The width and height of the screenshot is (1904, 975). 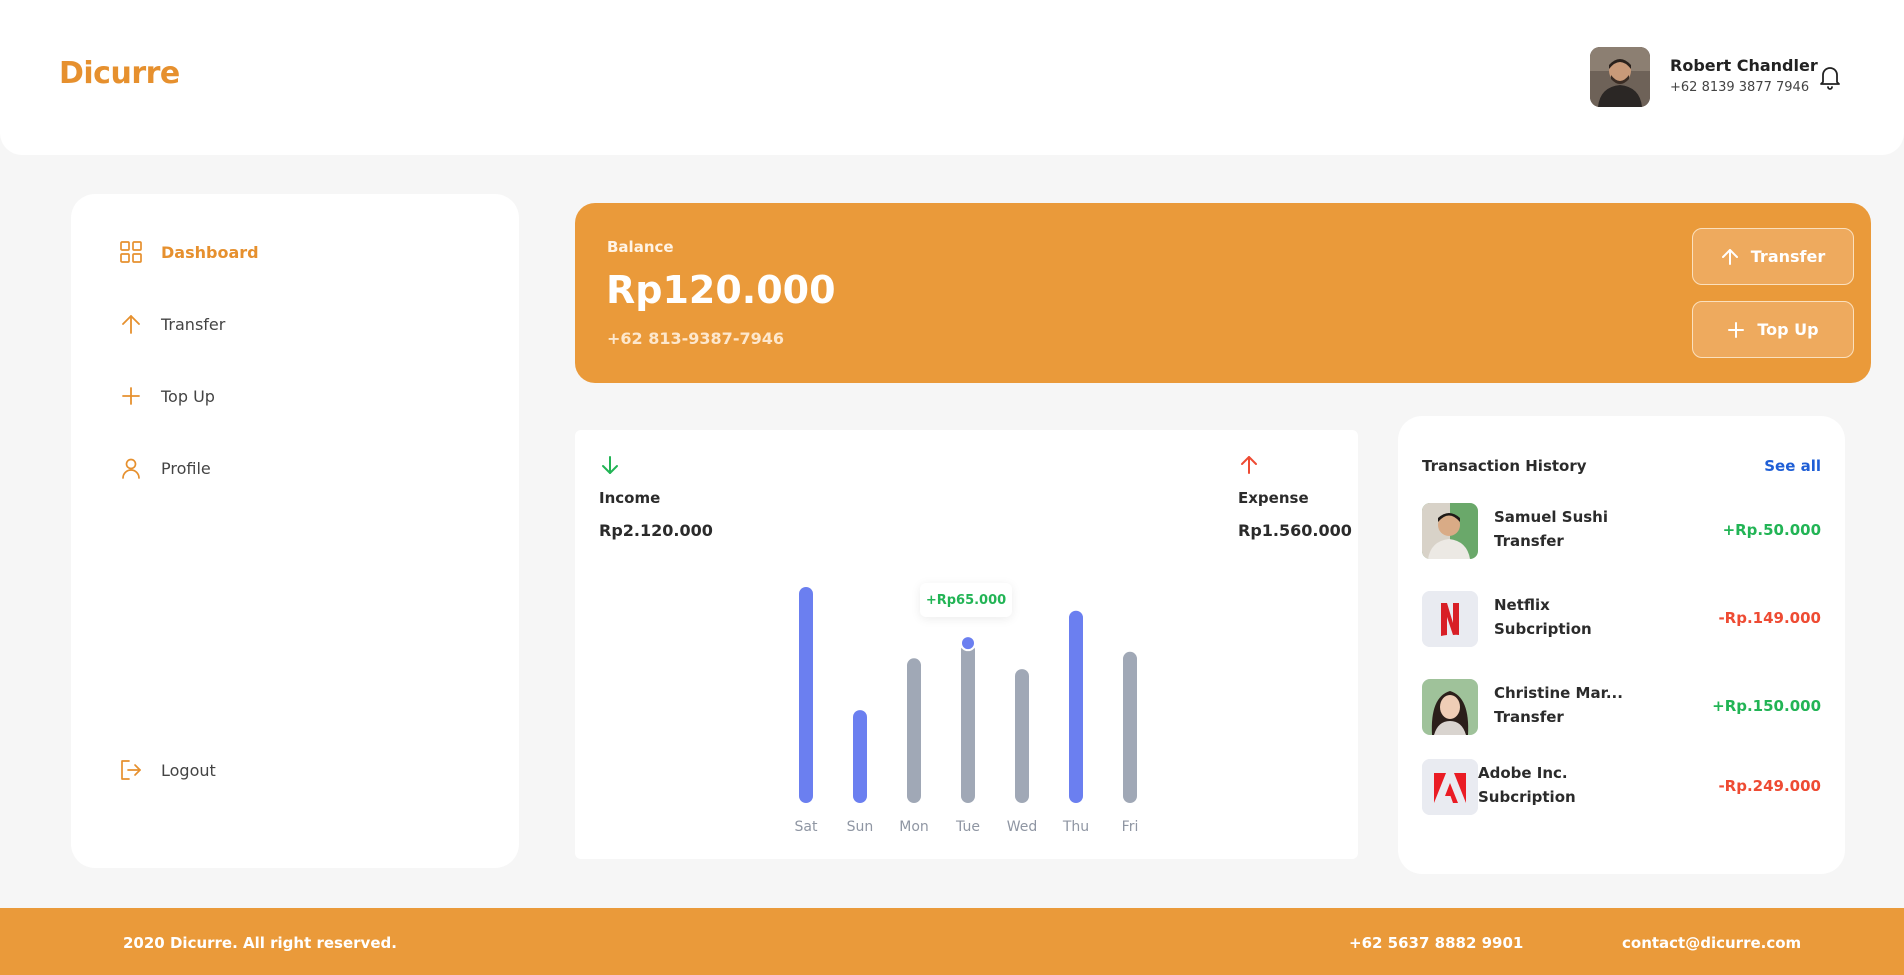 I want to click on chart-bar-thu, so click(x=1076, y=706).